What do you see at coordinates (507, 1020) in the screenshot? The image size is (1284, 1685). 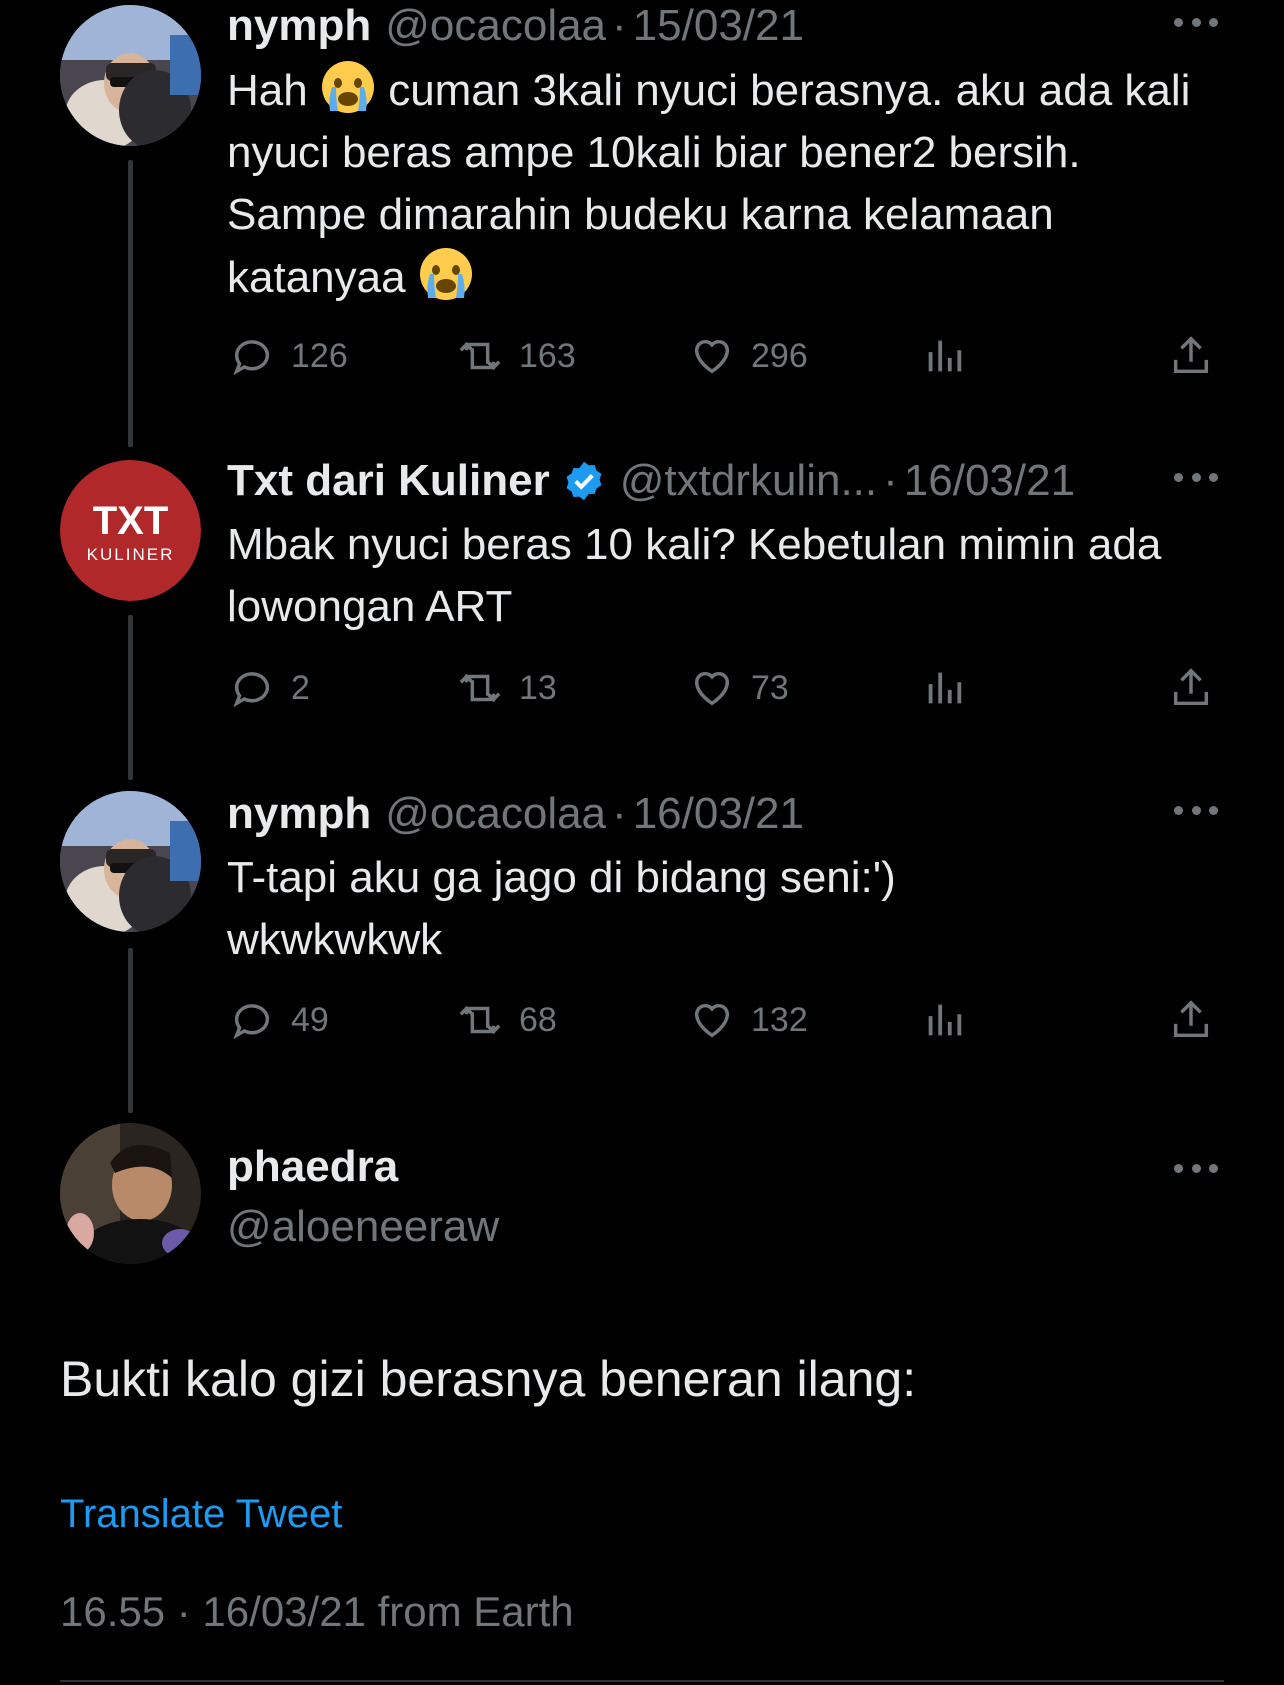 I see `retweet-button: 68` at bounding box center [507, 1020].